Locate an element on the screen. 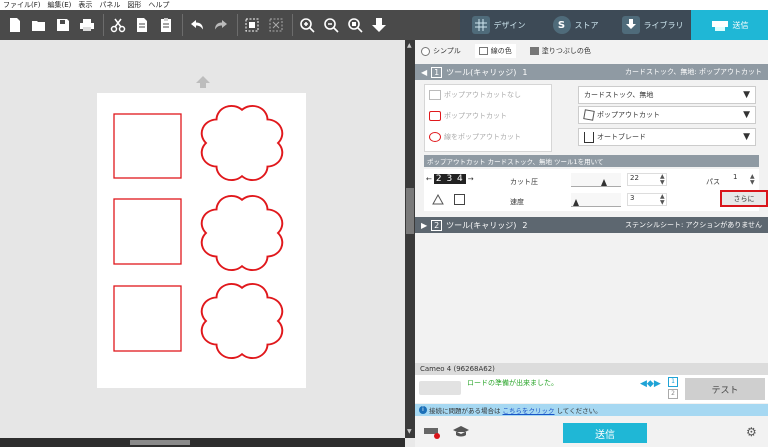 This screenshot has width=768, height=447. tab-store: S ストア is located at coordinates (575, 25).